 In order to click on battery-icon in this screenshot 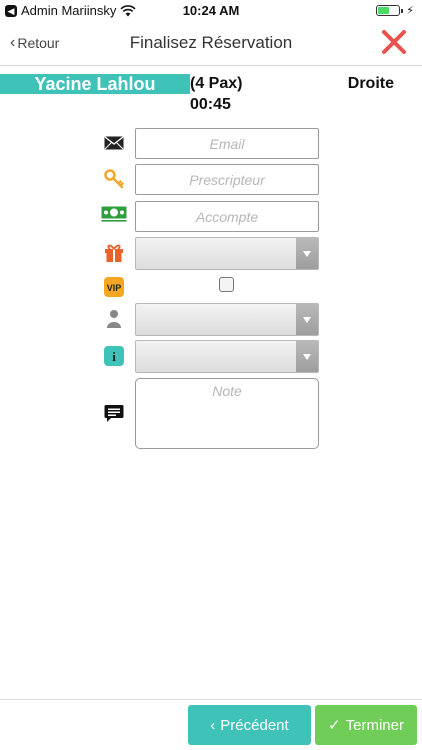, I will do `click(388, 10)`.